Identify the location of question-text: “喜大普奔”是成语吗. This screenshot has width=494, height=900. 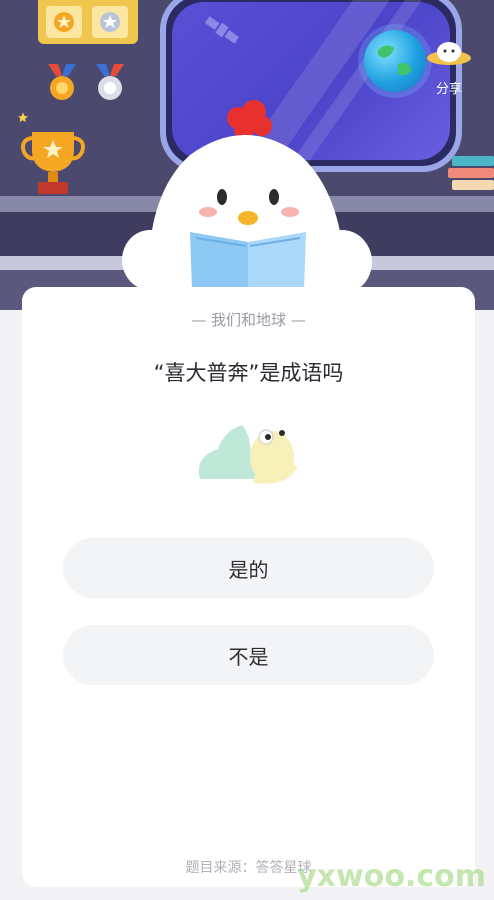
(248, 373).